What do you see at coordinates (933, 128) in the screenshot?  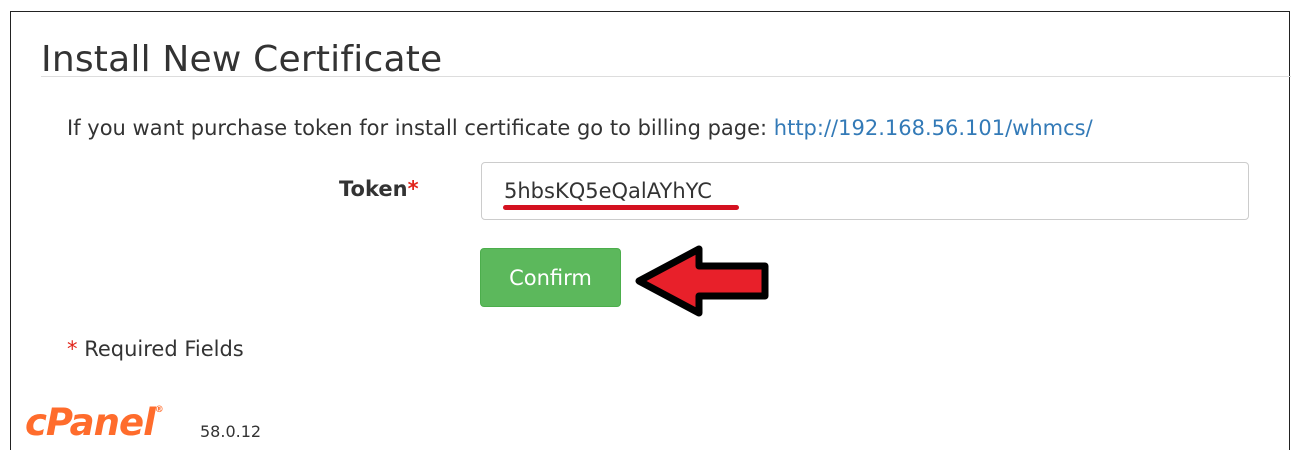 I see `billing-page-link: http://192.168.56.101/whmcs/` at bounding box center [933, 128].